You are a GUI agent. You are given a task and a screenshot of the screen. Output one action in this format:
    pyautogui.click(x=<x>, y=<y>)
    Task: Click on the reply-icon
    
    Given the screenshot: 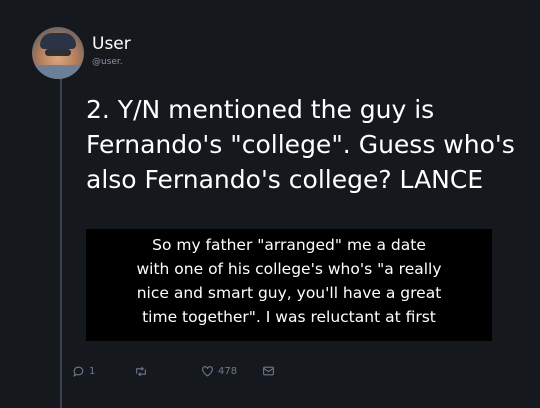 What is the action you would take?
    pyautogui.click(x=78, y=371)
    